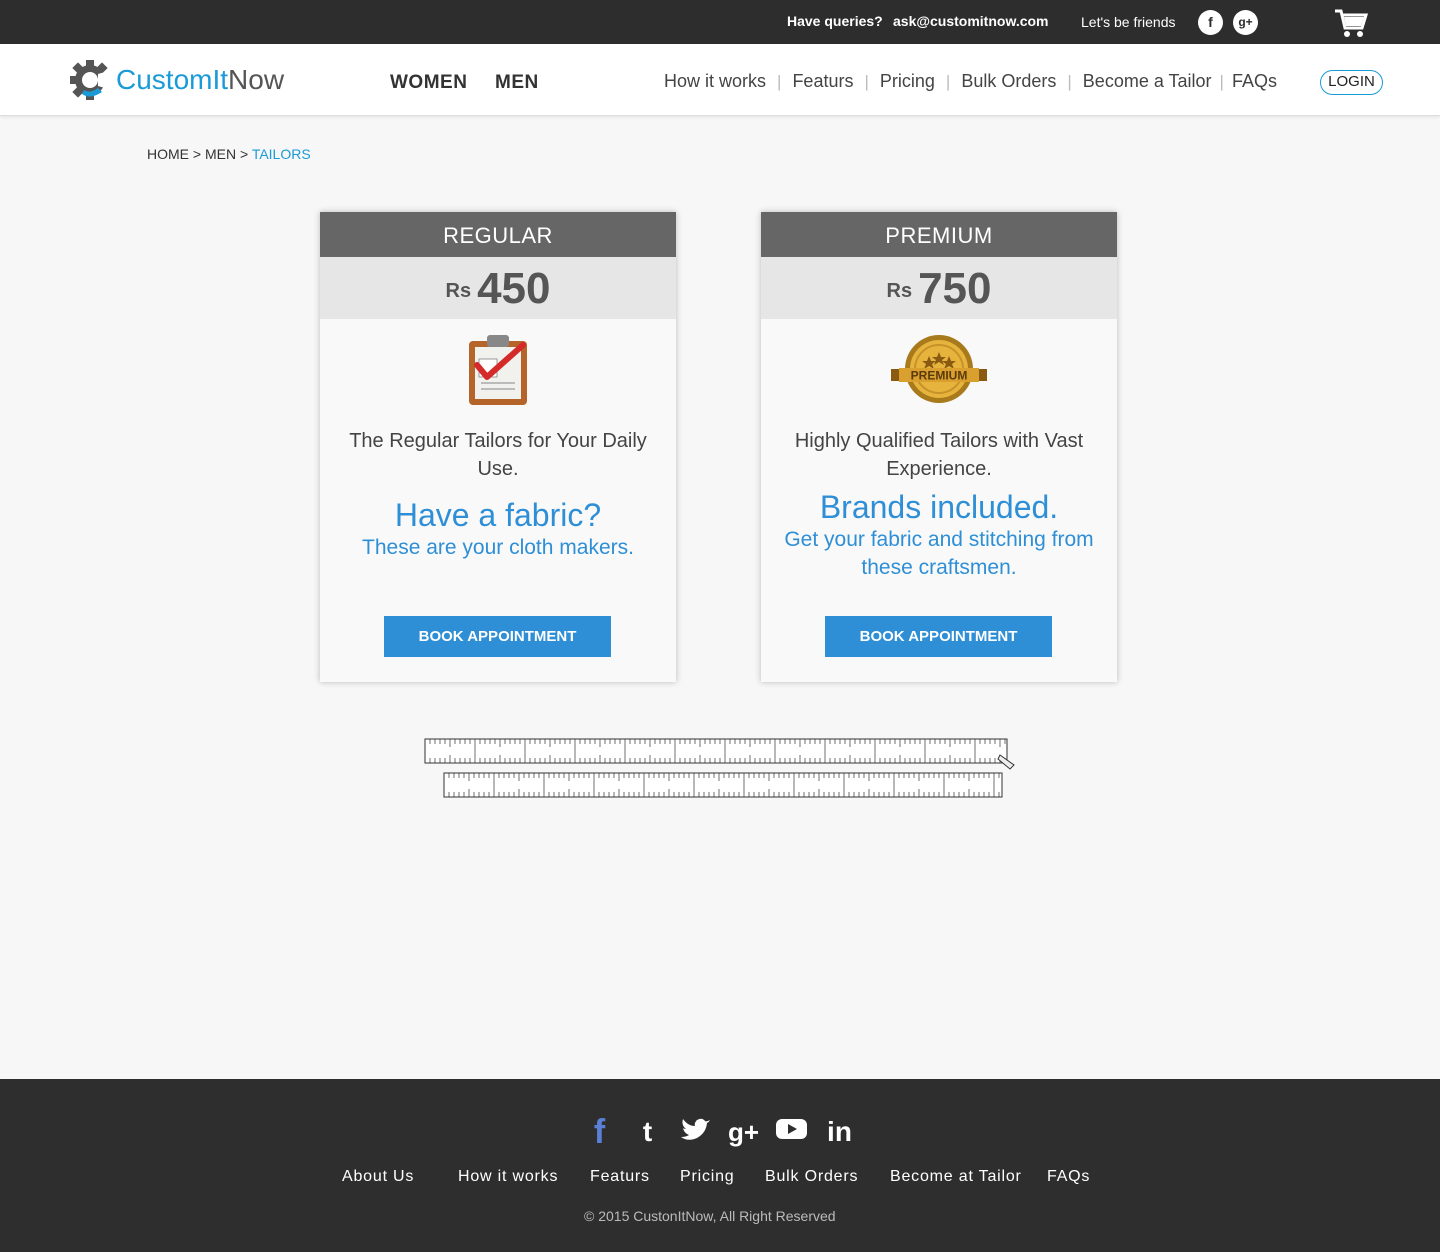  Describe the element at coordinates (620, 1177) in the screenshot. I see `footer-link-featurs: Featurs` at that location.